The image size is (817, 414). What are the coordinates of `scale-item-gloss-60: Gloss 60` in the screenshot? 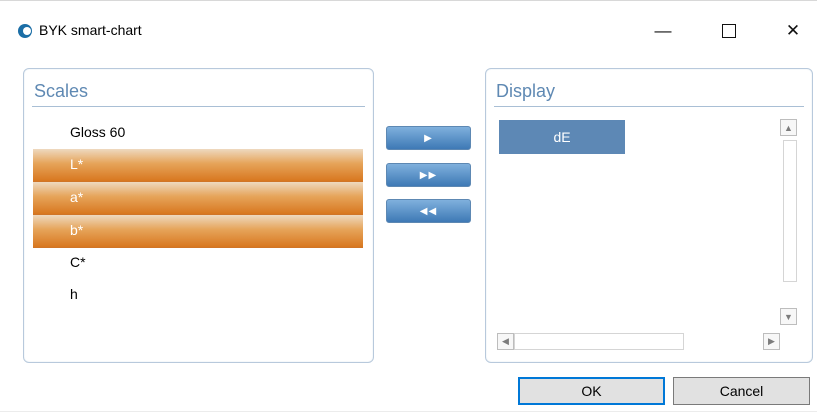 It's located at (198, 133).